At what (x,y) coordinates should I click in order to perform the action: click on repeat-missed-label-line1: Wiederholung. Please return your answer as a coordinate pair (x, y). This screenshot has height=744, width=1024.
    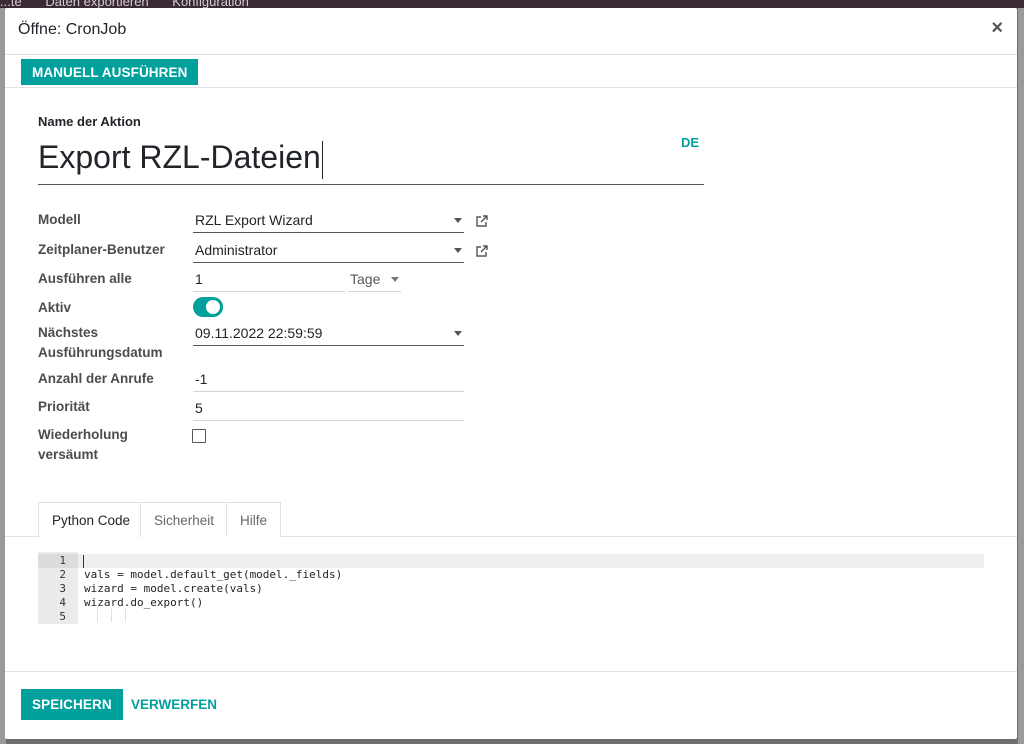
    Looking at the image, I should click on (83, 434).